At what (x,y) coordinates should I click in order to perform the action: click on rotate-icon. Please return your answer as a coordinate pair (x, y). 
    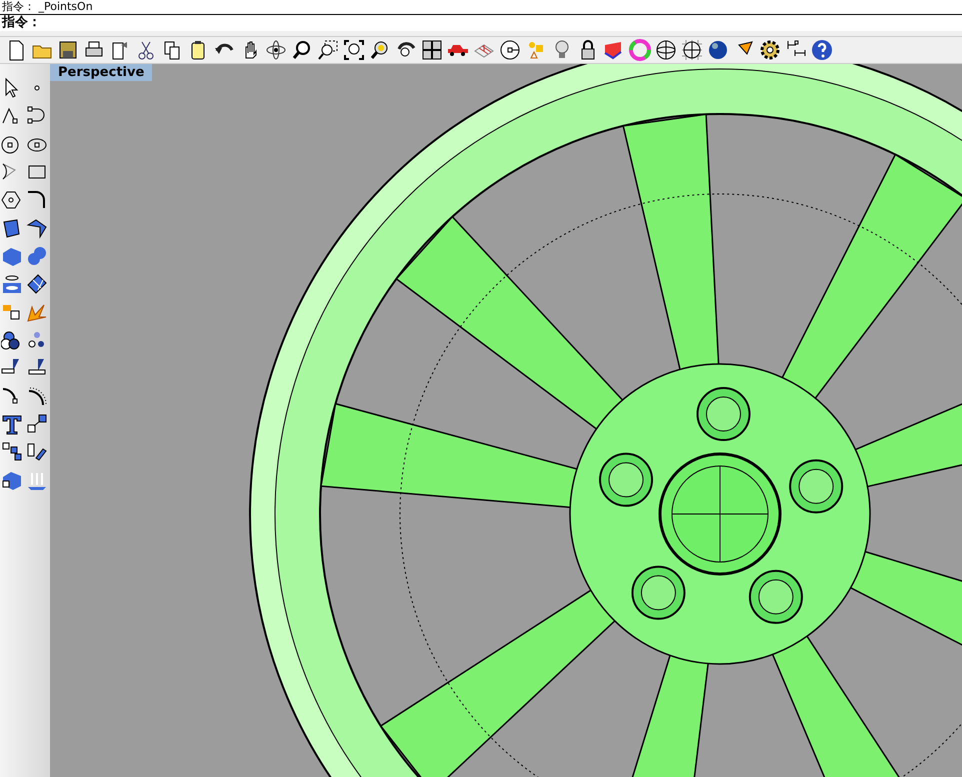
    Looking at the image, I should click on (276, 50).